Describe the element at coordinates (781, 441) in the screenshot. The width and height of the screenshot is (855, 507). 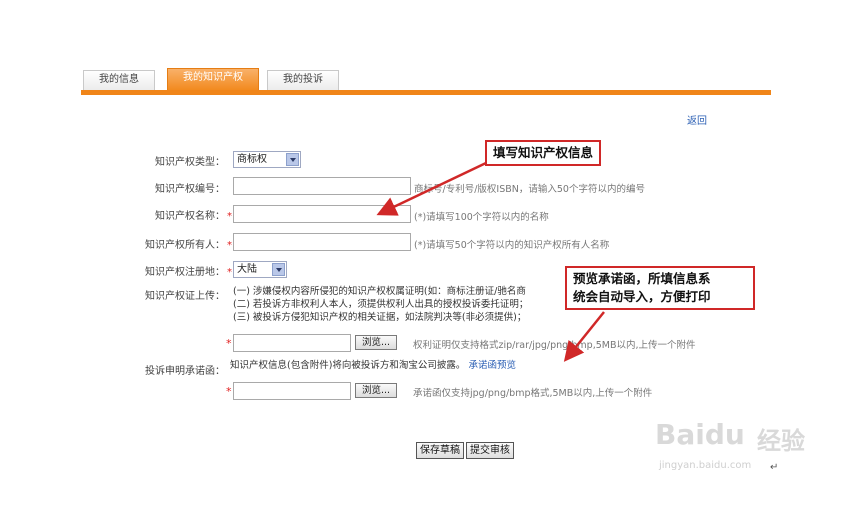
I see `watermark-cn: 经验` at that location.